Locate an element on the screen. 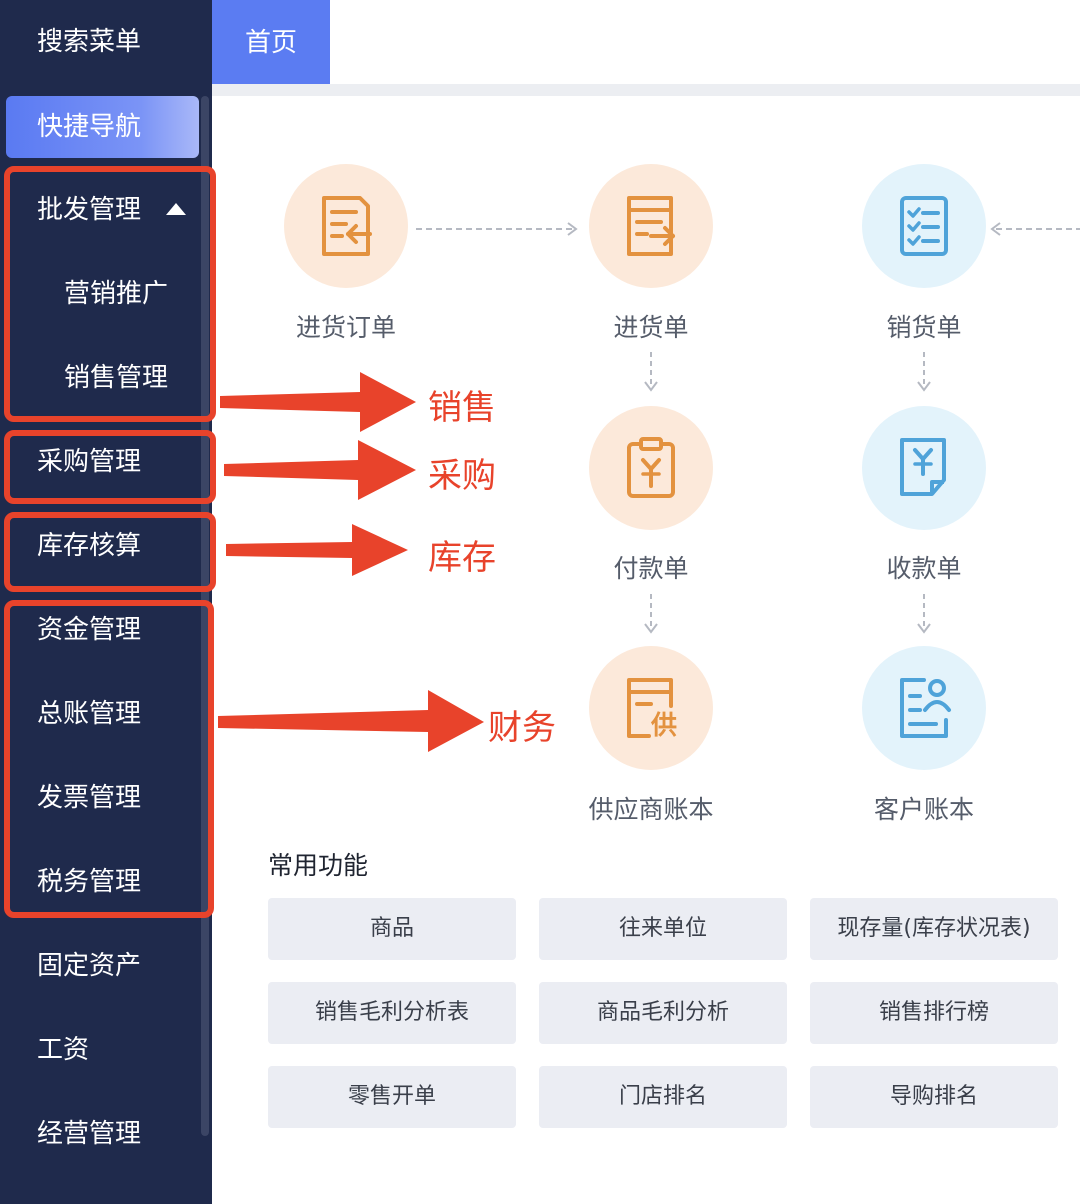 This screenshot has width=1080, height=1204. supplier-ledger-label: 供应商账本 is located at coordinates (651, 809).